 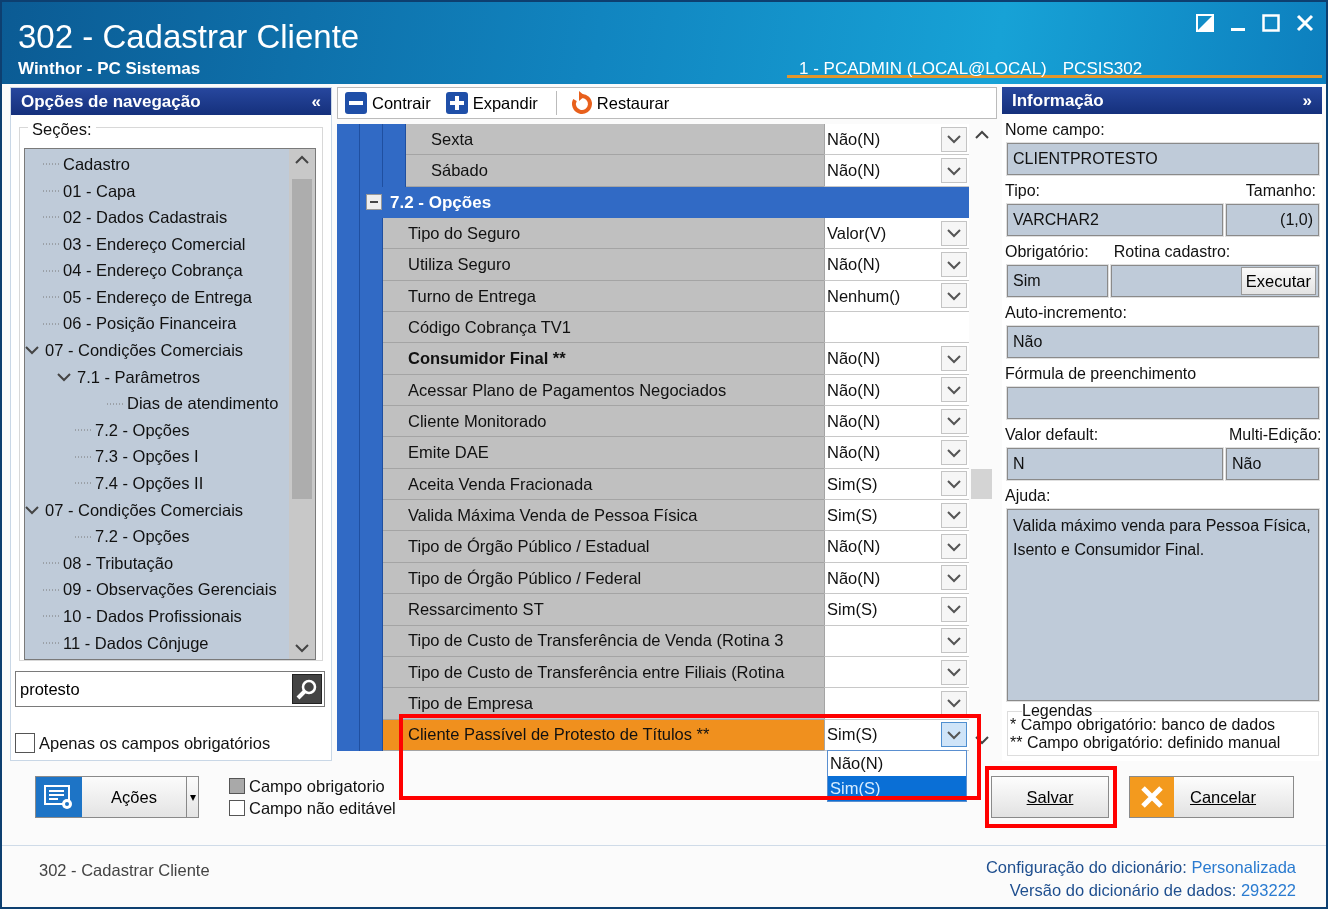 What do you see at coordinates (150, 324) in the screenshot?
I see `tree-item: 06 - Posição Financeira` at bounding box center [150, 324].